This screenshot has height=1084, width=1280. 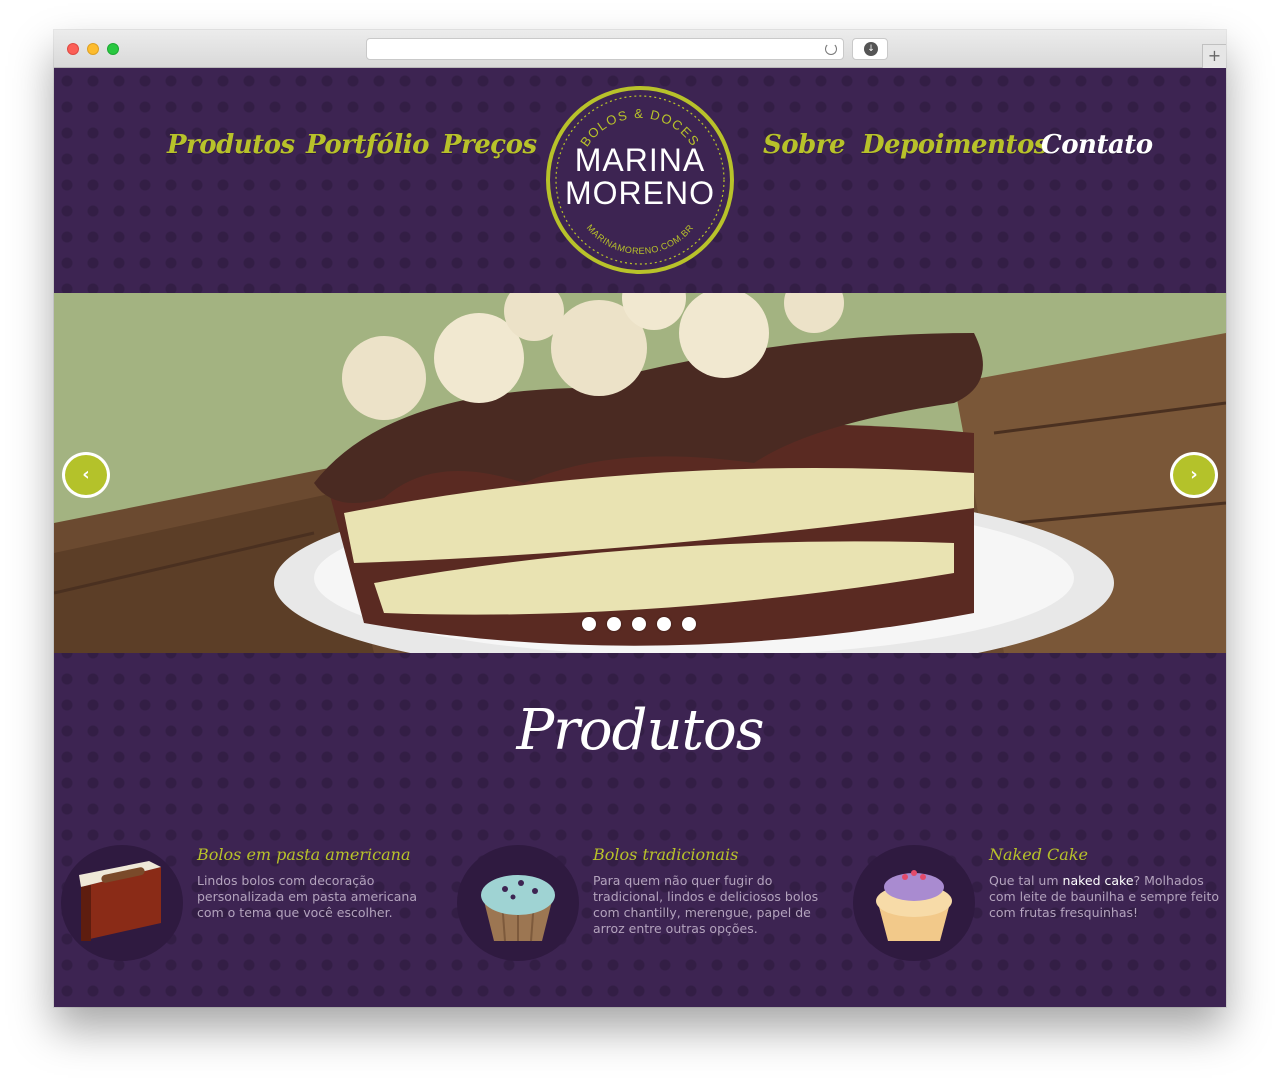 I want to click on slider-next-button: ›, so click(x=1194, y=475).